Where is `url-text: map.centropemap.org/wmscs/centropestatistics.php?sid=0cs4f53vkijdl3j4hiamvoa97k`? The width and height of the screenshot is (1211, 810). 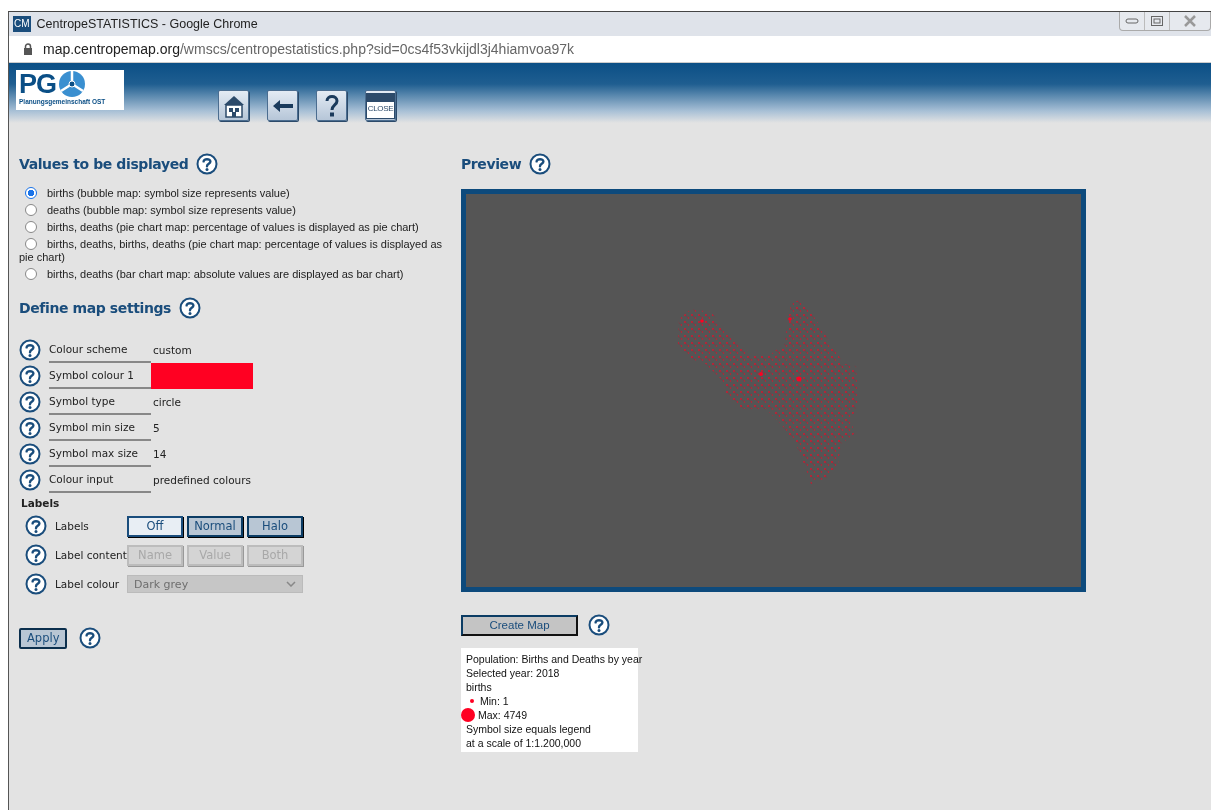
url-text: map.centropemap.org/wmscs/centropestatistics.php?sid=0cs4f53vkijdl3j4hiamvoa97k is located at coordinates (309, 49).